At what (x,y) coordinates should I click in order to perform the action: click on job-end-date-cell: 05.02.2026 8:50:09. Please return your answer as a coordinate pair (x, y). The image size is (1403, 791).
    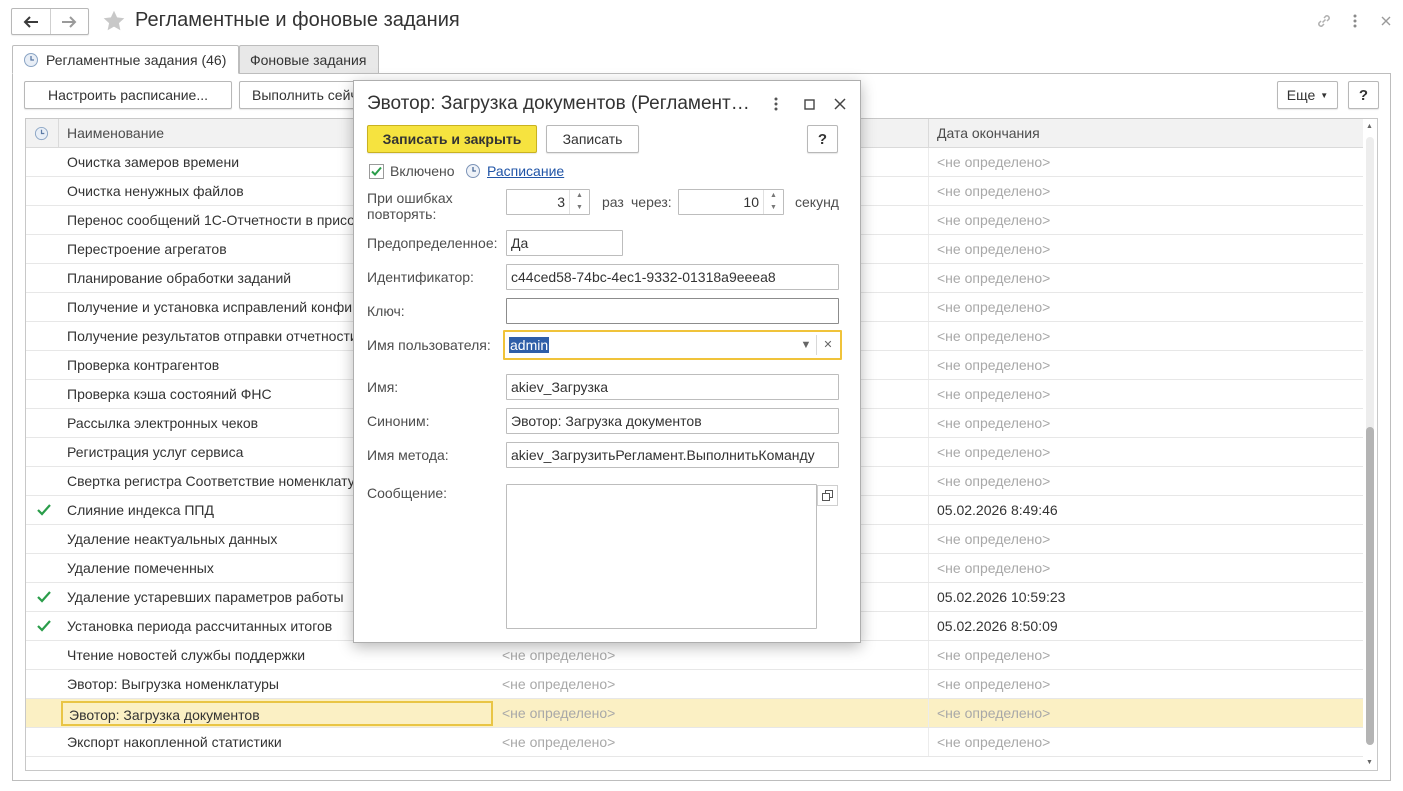
    Looking at the image, I should click on (997, 626).